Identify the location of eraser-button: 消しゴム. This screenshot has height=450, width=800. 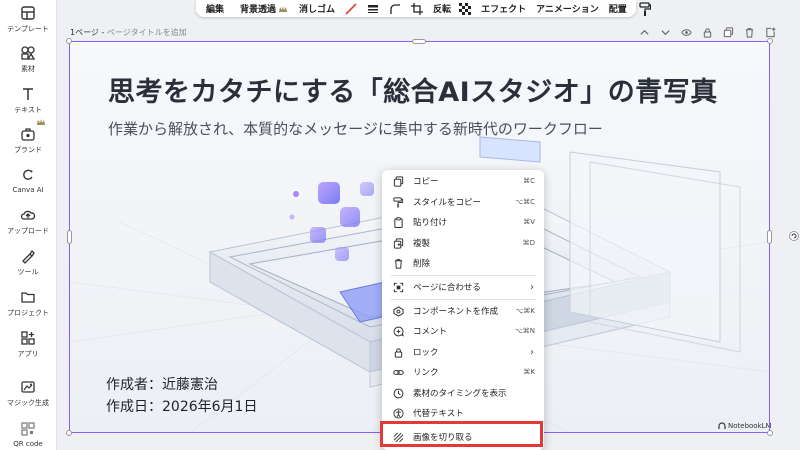
(317, 8).